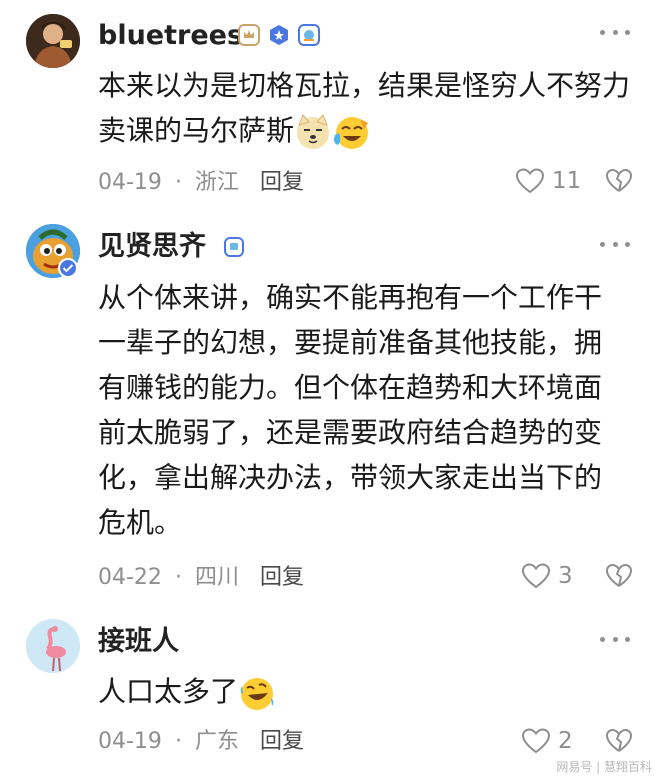  I want to click on like-button: 11, so click(548, 181).